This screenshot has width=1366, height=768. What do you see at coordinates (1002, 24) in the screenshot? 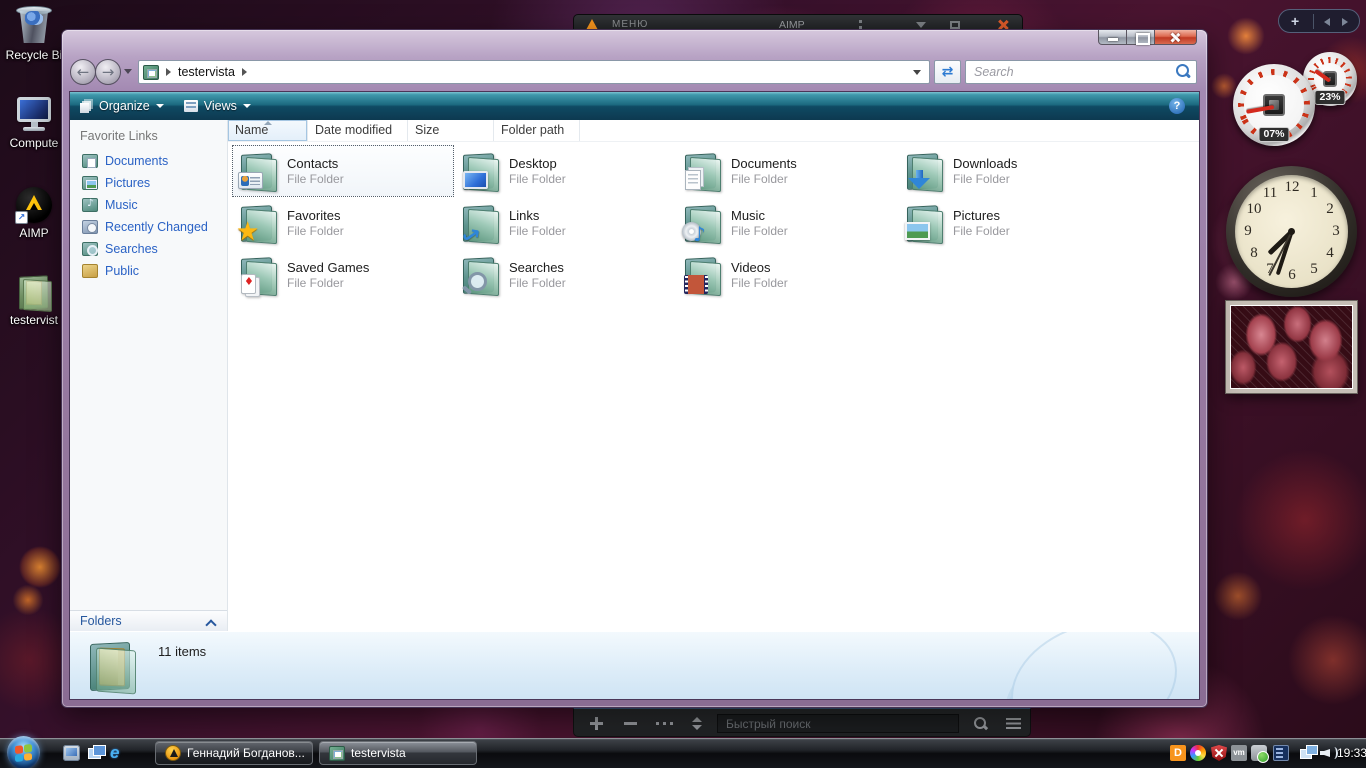
I see `aimp-close-icon` at bounding box center [1002, 24].